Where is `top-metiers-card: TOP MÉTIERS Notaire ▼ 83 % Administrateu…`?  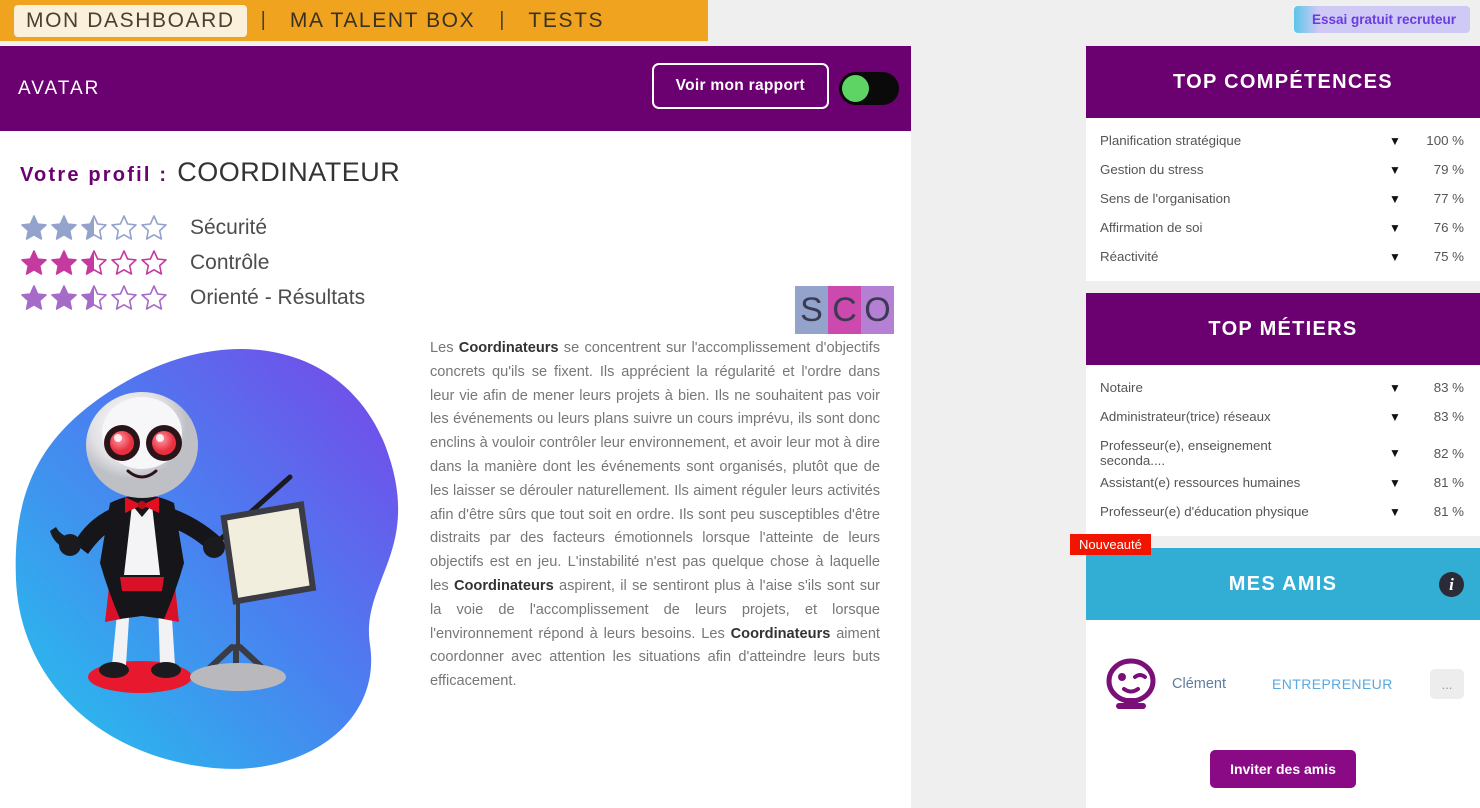 top-metiers-card: TOP MÉTIERS Notaire ▼ 83 % Administrateu… is located at coordinates (1283, 414).